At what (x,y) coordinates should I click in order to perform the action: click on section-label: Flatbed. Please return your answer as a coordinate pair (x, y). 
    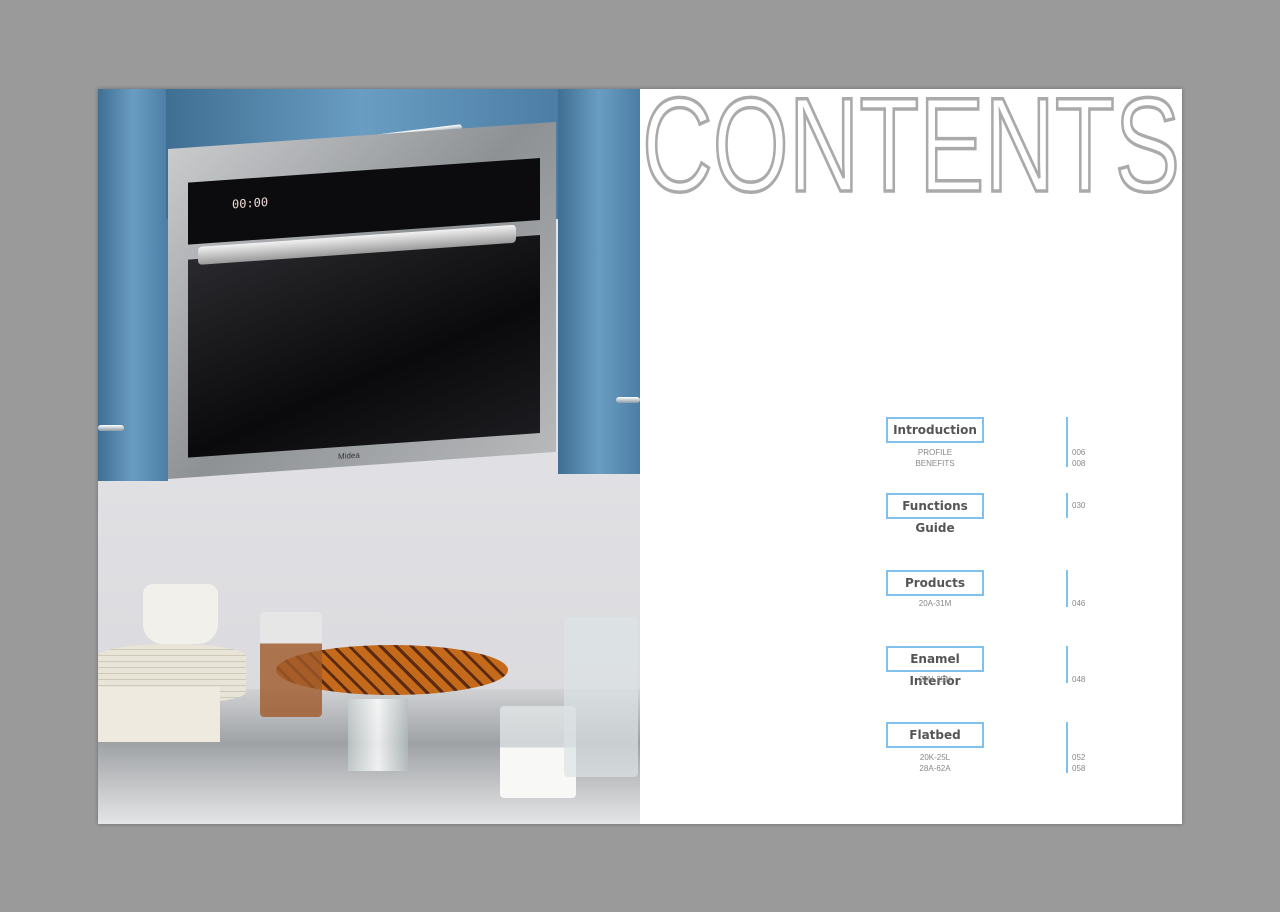
    Looking at the image, I should click on (935, 735).